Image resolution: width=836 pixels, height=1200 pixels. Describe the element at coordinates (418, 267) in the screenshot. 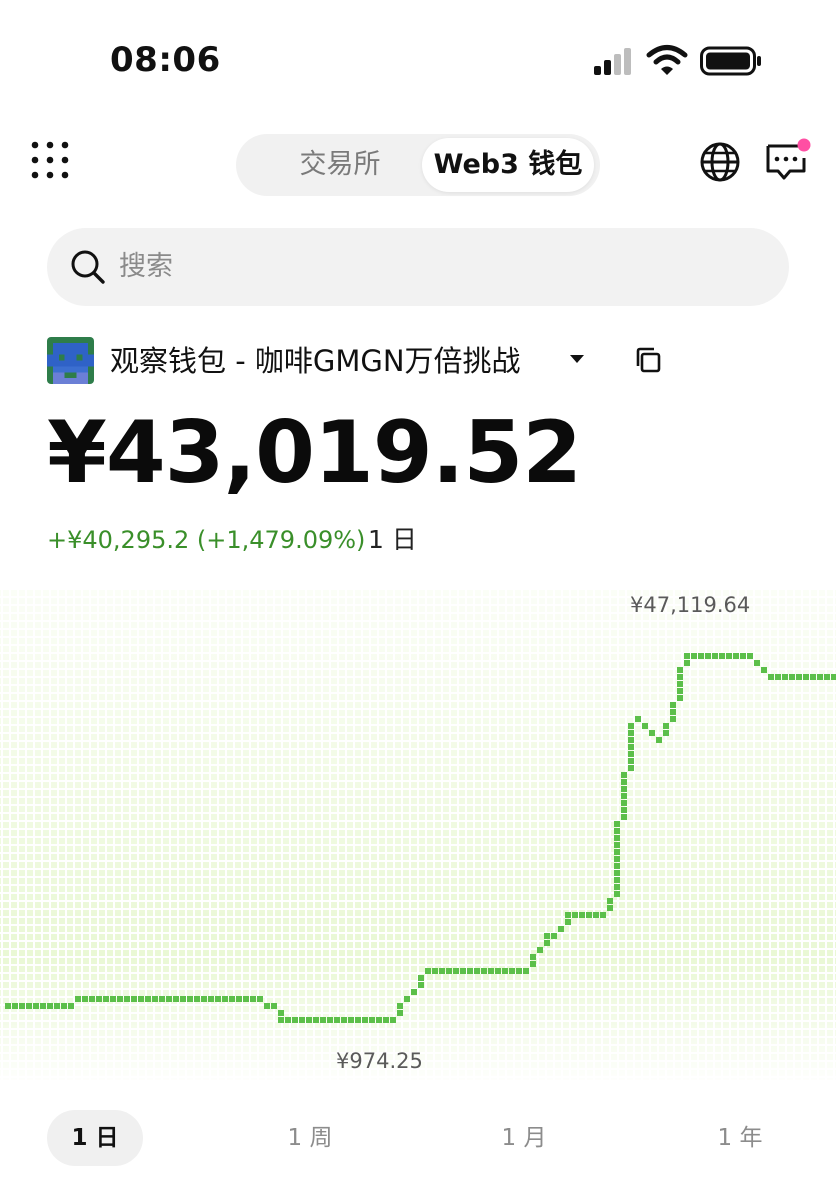

I see `search-bar: 搜索` at that location.